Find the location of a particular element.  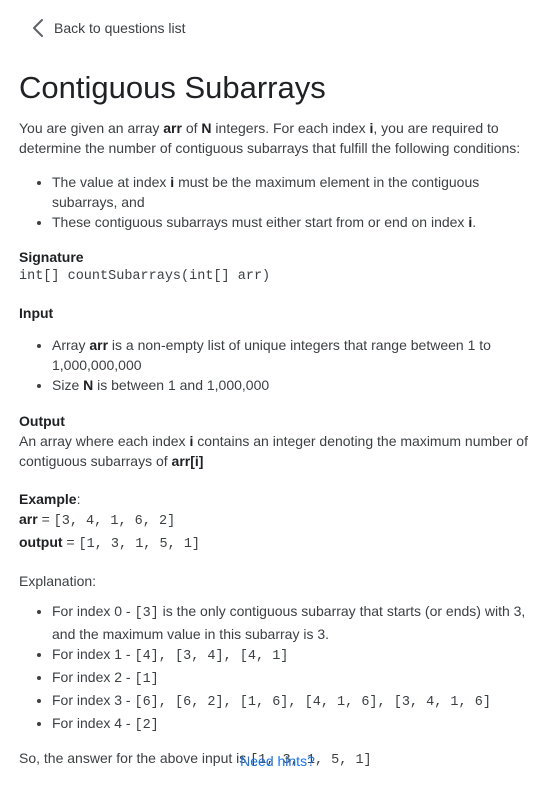

list-item: Size N is between 1 and 1,000,000 is located at coordinates (294, 385).